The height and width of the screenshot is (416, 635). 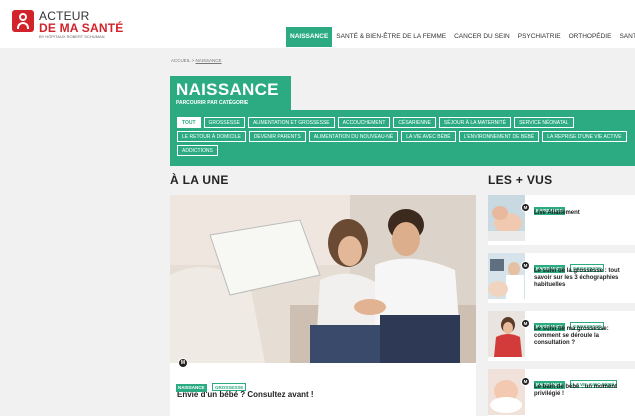 What do you see at coordinates (414, 122) in the screenshot?
I see `filter-tag-cesarienne: CÉSARIENNE` at bounding box center [414, 122].